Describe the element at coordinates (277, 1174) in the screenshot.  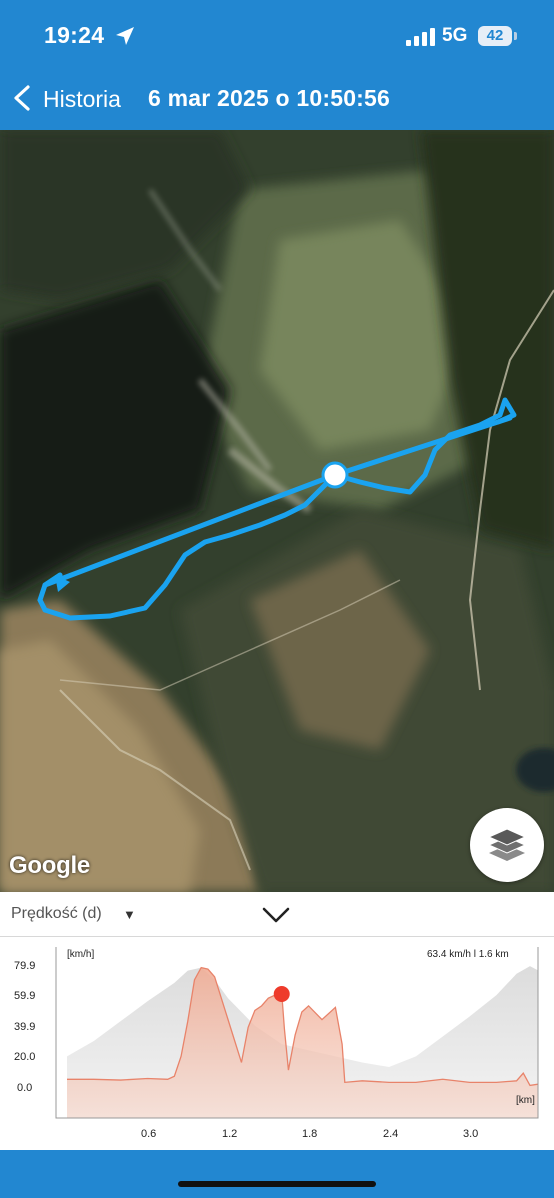
I see `bottom-bar` at that location.